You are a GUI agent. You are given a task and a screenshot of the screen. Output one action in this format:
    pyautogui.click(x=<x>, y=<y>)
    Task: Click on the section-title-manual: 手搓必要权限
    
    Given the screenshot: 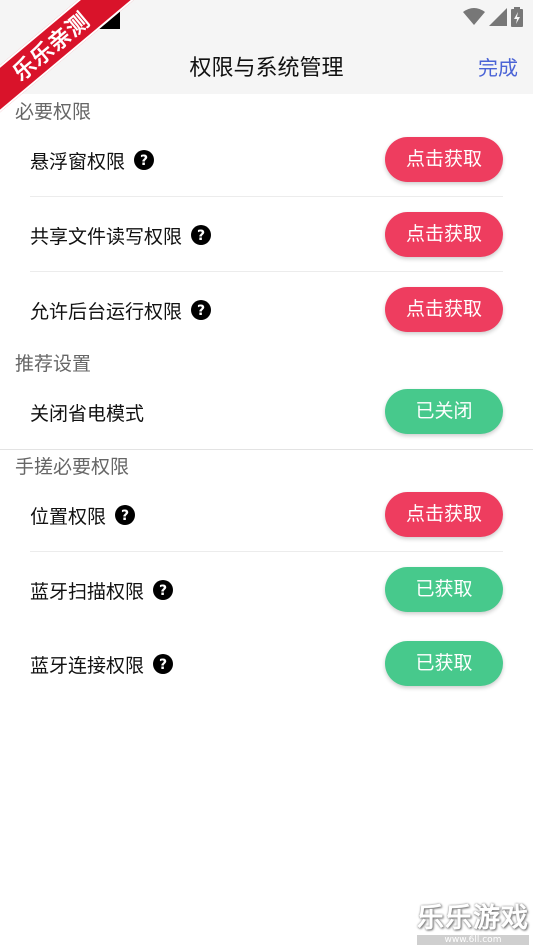 What is the action you would take?
    pyautogui.click(x=72, y=467)
    